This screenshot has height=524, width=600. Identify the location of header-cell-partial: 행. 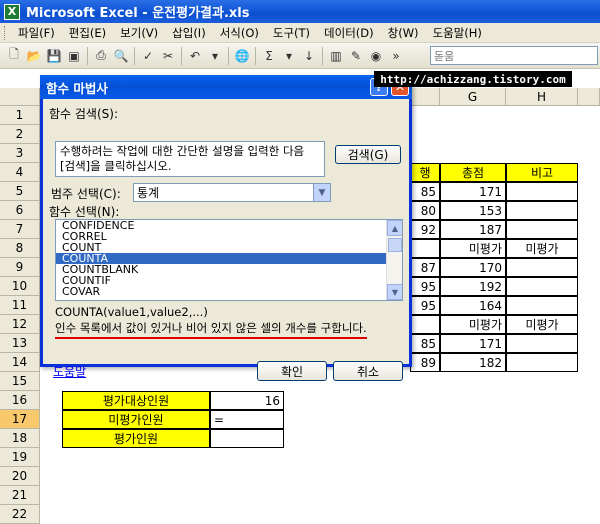
(425, 172).